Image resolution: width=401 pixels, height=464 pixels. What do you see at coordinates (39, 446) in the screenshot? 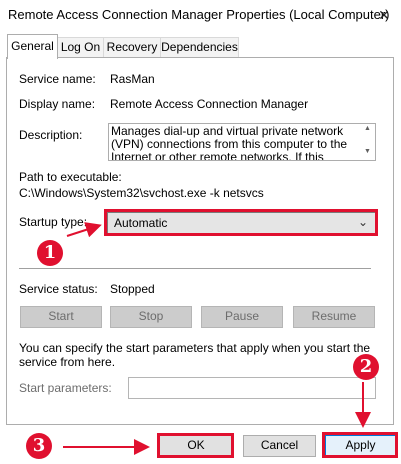
I see `step-badge-3: 3` at bounding box center [39, 446].